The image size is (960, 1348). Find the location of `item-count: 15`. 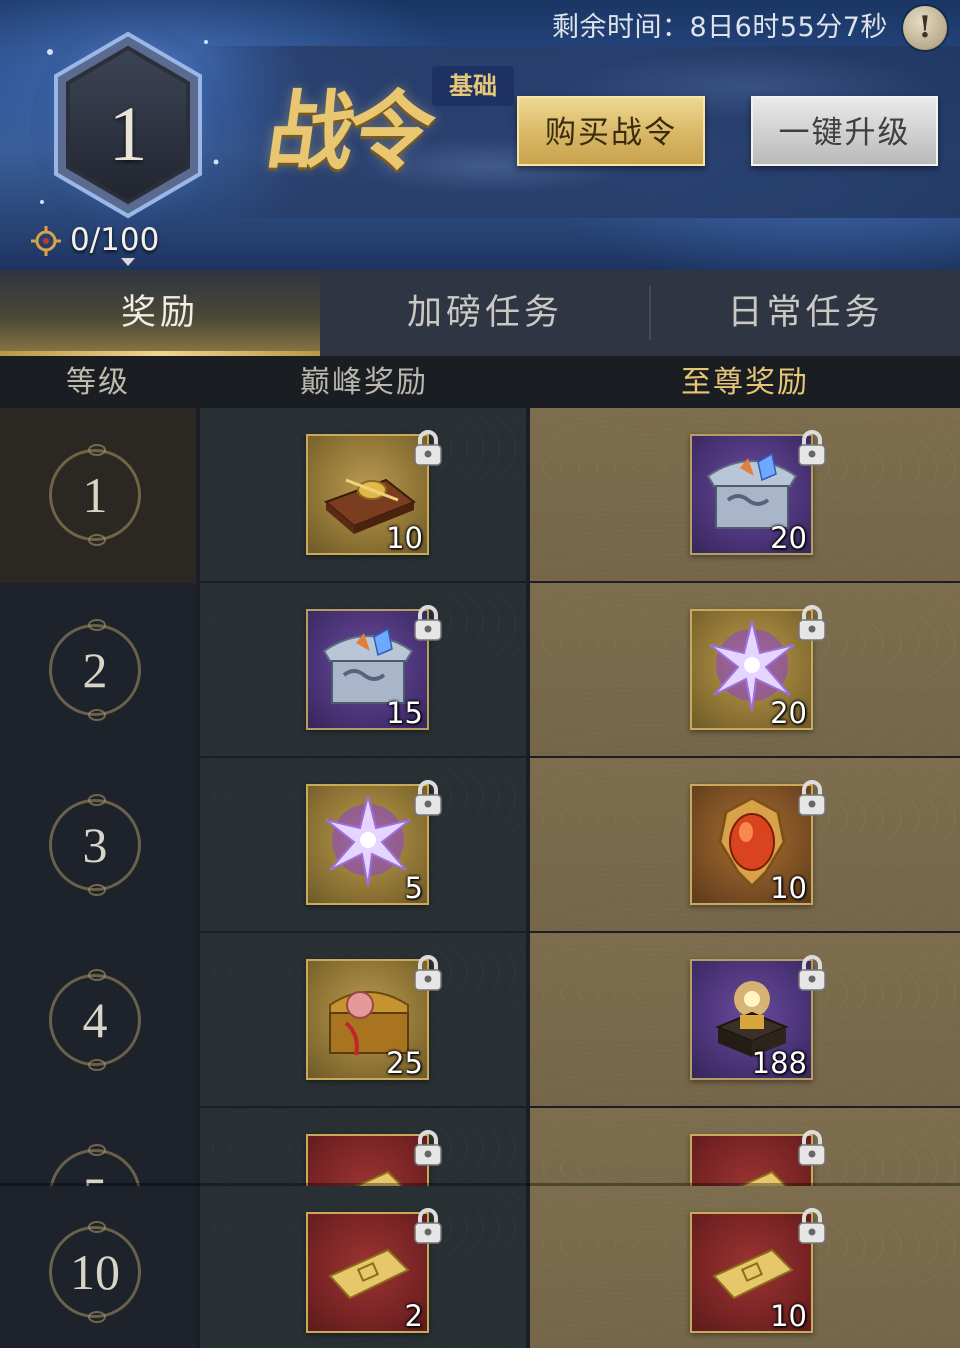

item-count: 15 is located at coordinates (404, 713).